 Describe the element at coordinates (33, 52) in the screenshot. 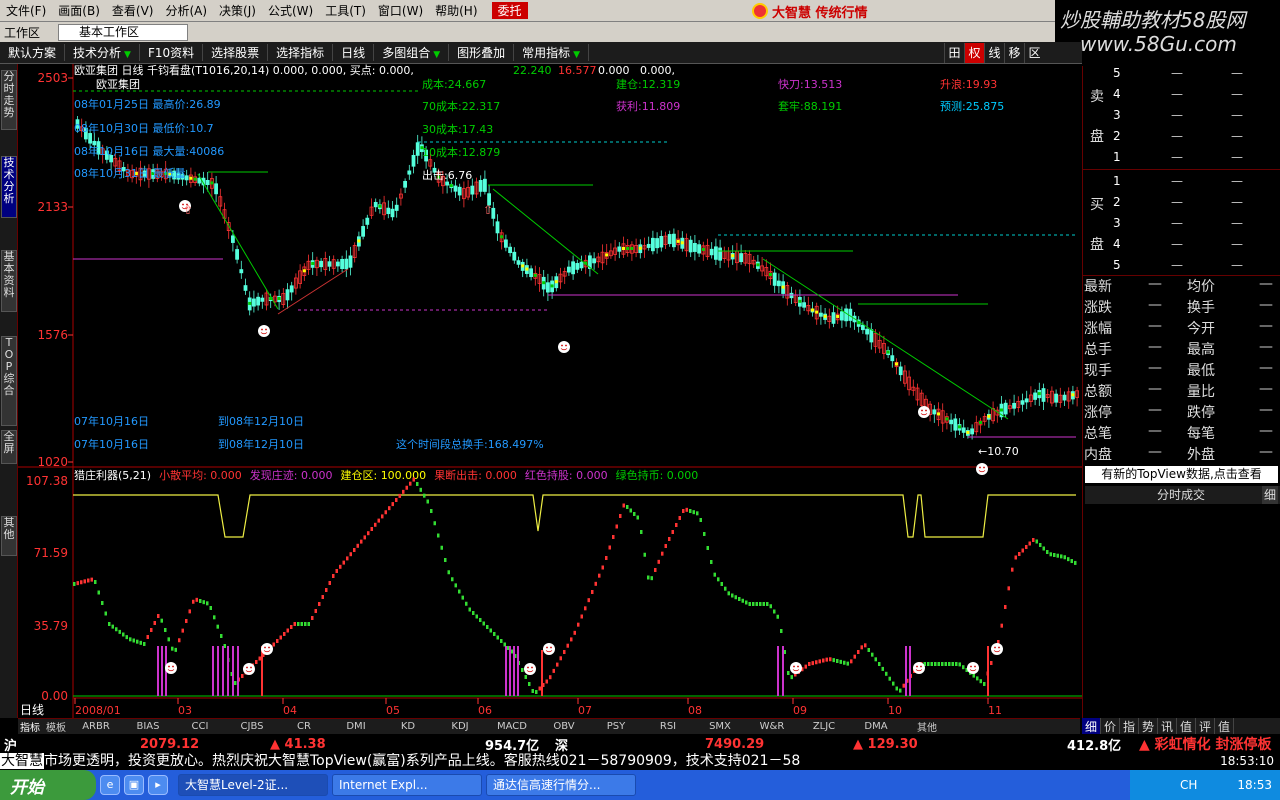

I see `toolbar-item: 默认方案` at that location.